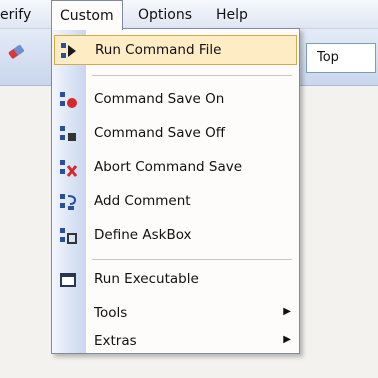 The image size is (378, 378). I want to click on view-combo: Top, so click(341, 58).